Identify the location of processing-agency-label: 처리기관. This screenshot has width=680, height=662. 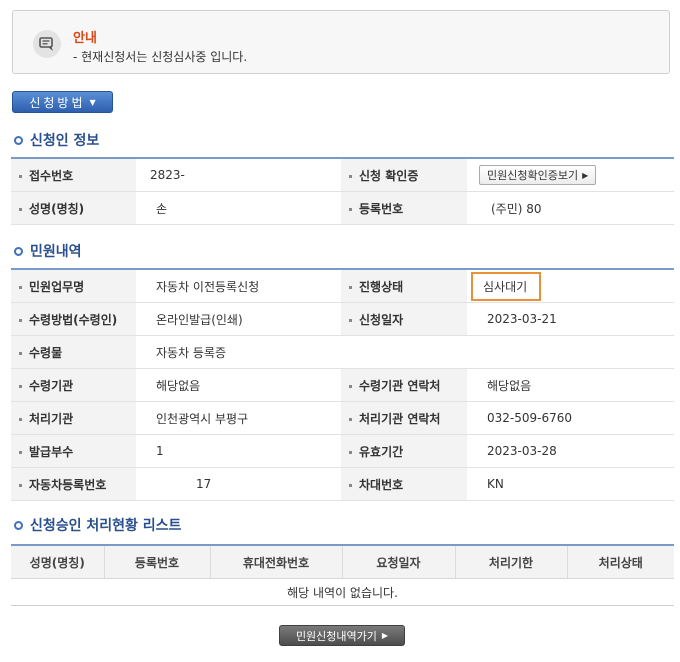
(51, 418).